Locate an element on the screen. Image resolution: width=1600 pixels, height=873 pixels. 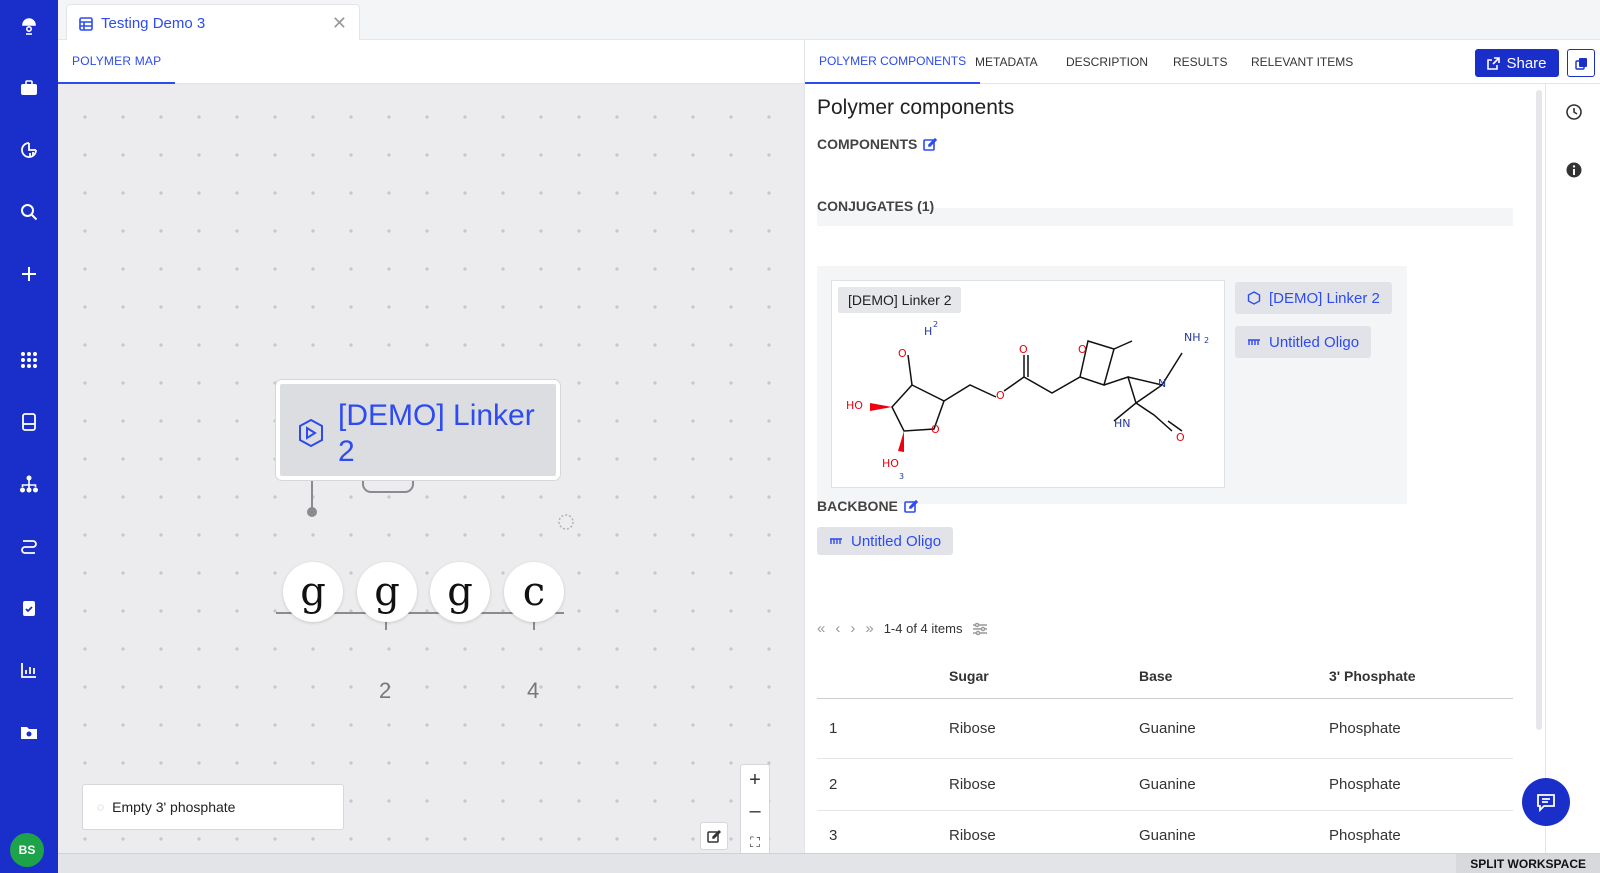
table-row: 1 Ribose Guanine Phosphate is located at coordinates (1165, 728).